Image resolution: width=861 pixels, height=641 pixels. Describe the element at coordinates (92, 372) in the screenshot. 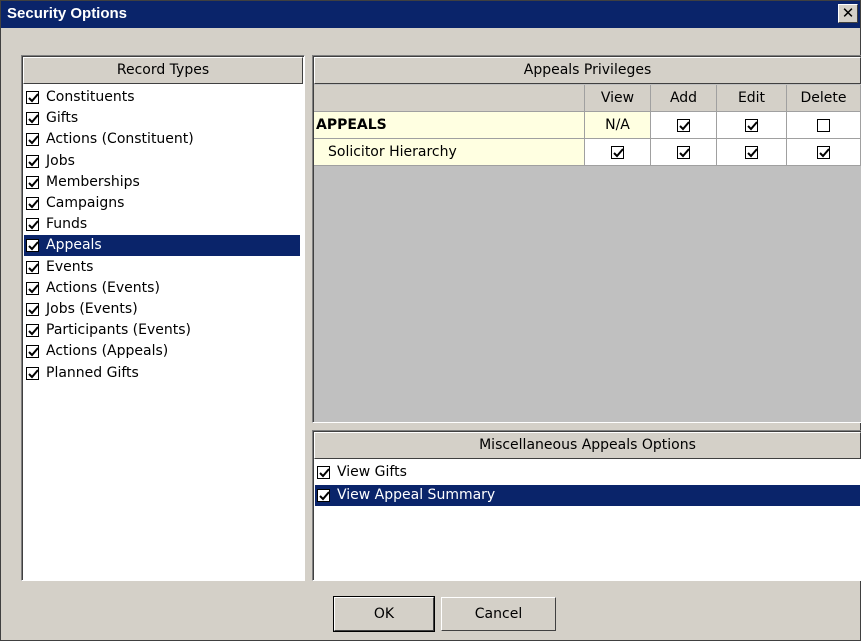

I see `record-type-label: Planned Gifts` at that location.